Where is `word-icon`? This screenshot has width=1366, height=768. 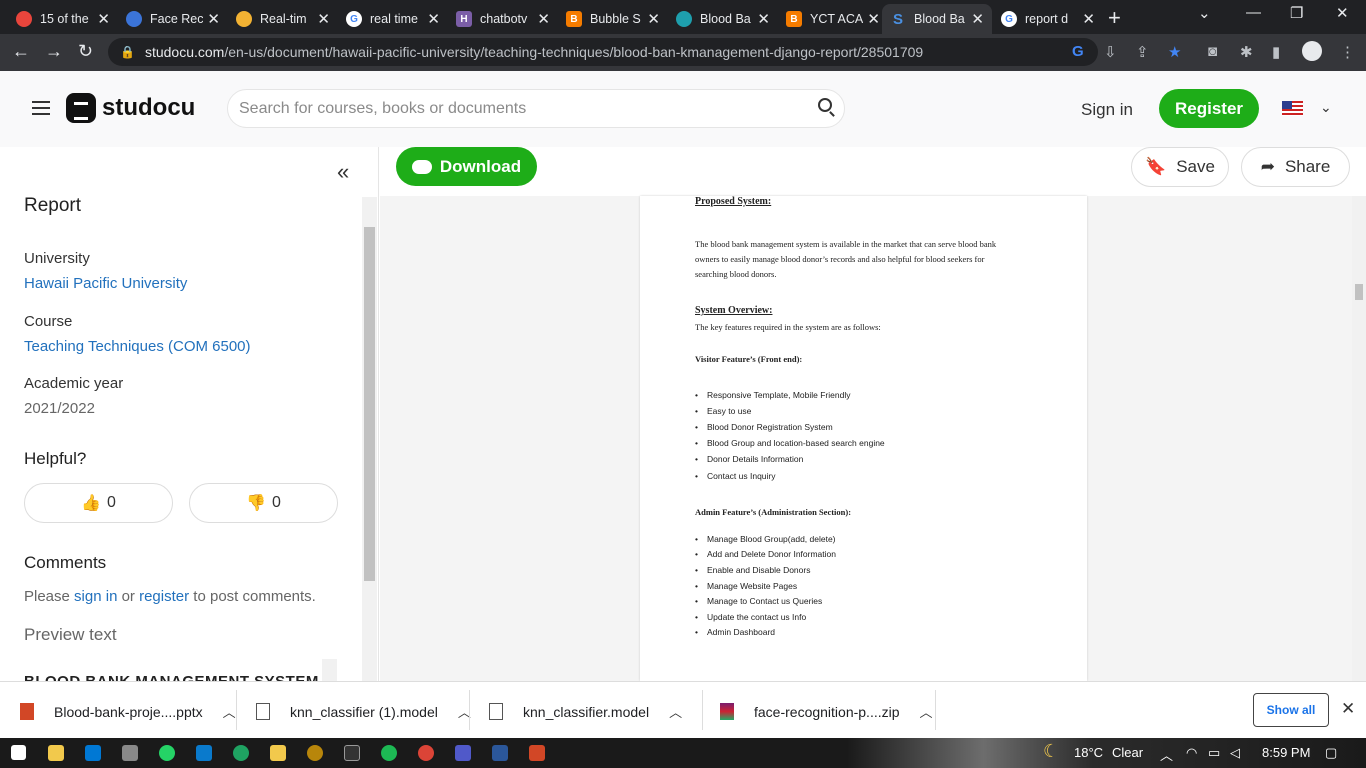 word-icon is located at coordinates (500, 753).